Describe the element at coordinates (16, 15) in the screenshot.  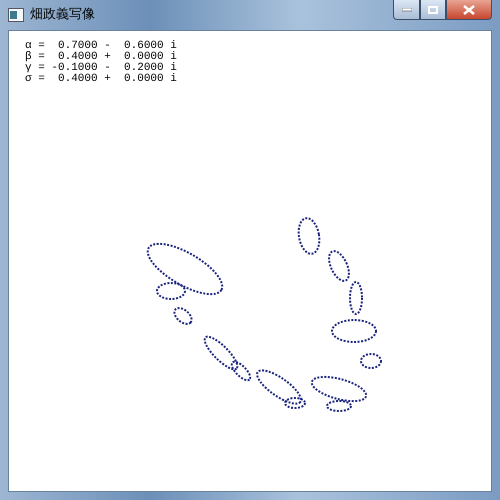
I see `app-icon` at that location.